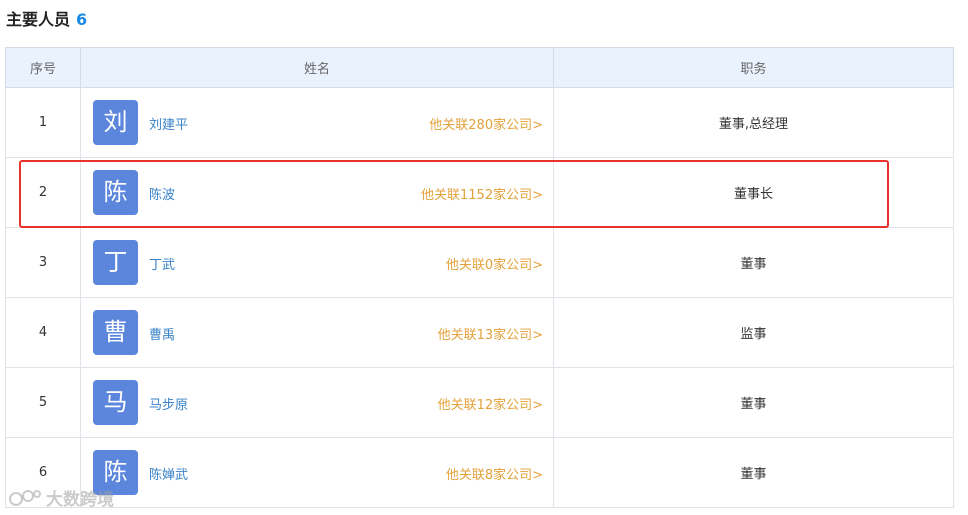 This screenshot has width=968, height=515. Describe the element at coordinates (494, 263) in the screenshot. I see `related-companies-link: 他关联0家公司>` at that location.